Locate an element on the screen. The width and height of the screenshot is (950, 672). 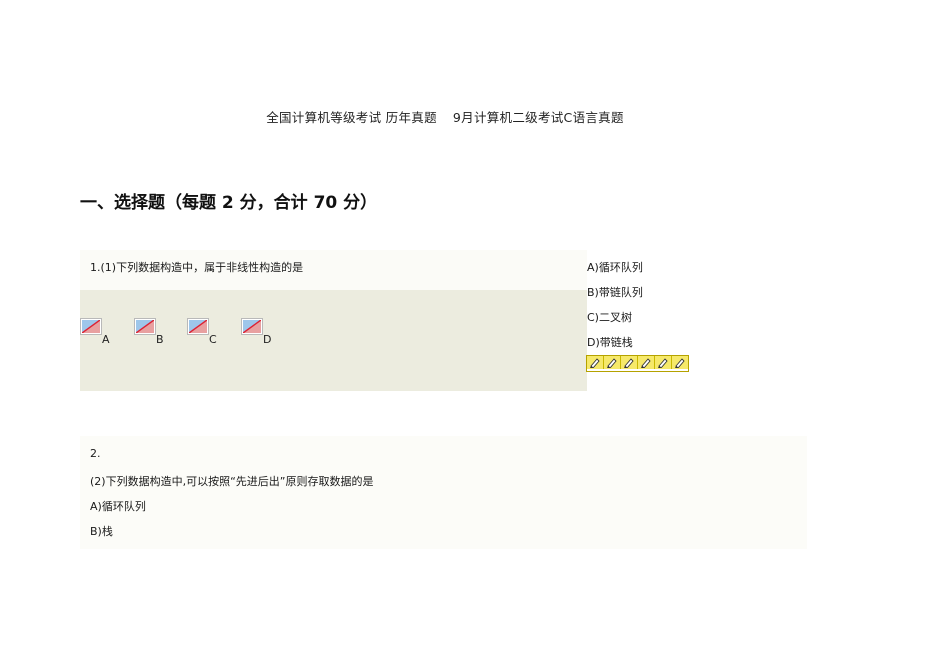
question-2-number: 2. is located at coordinates (95, 453).